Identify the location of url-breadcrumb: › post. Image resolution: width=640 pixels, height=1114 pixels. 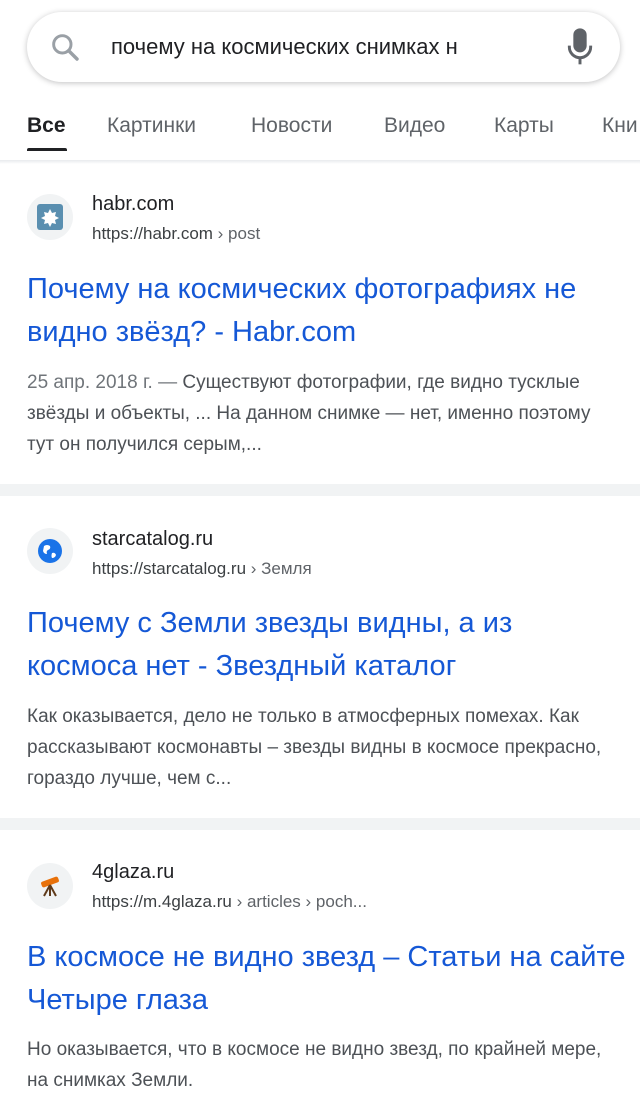
(236, 233).